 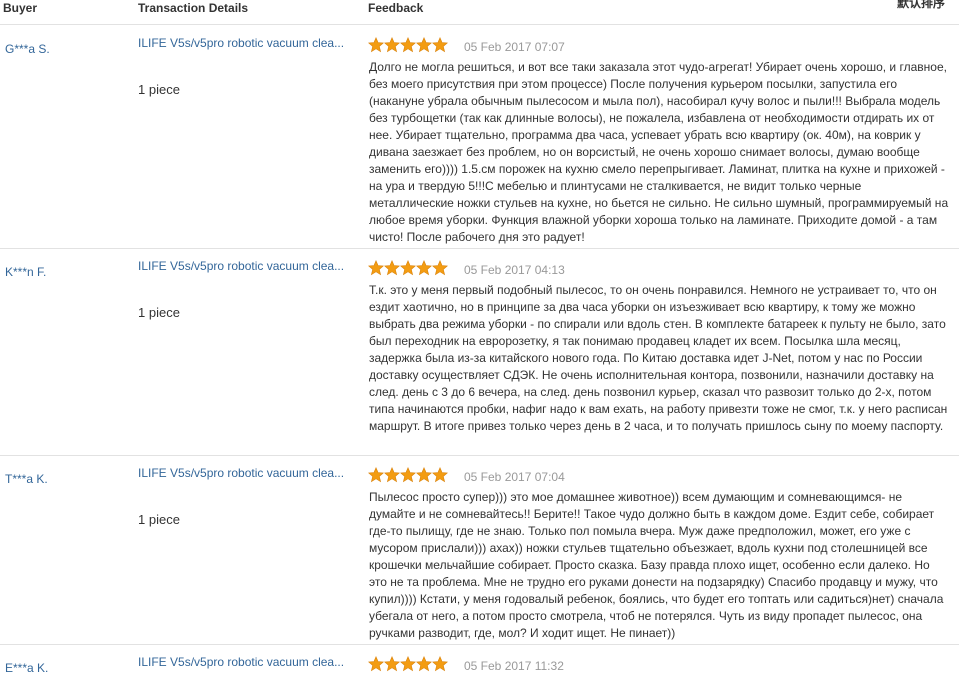 What do you see at coordinates (921, 5) in the screenshot?
I see `sort-default-link: 默认排序` at bounding box center [921, 5].